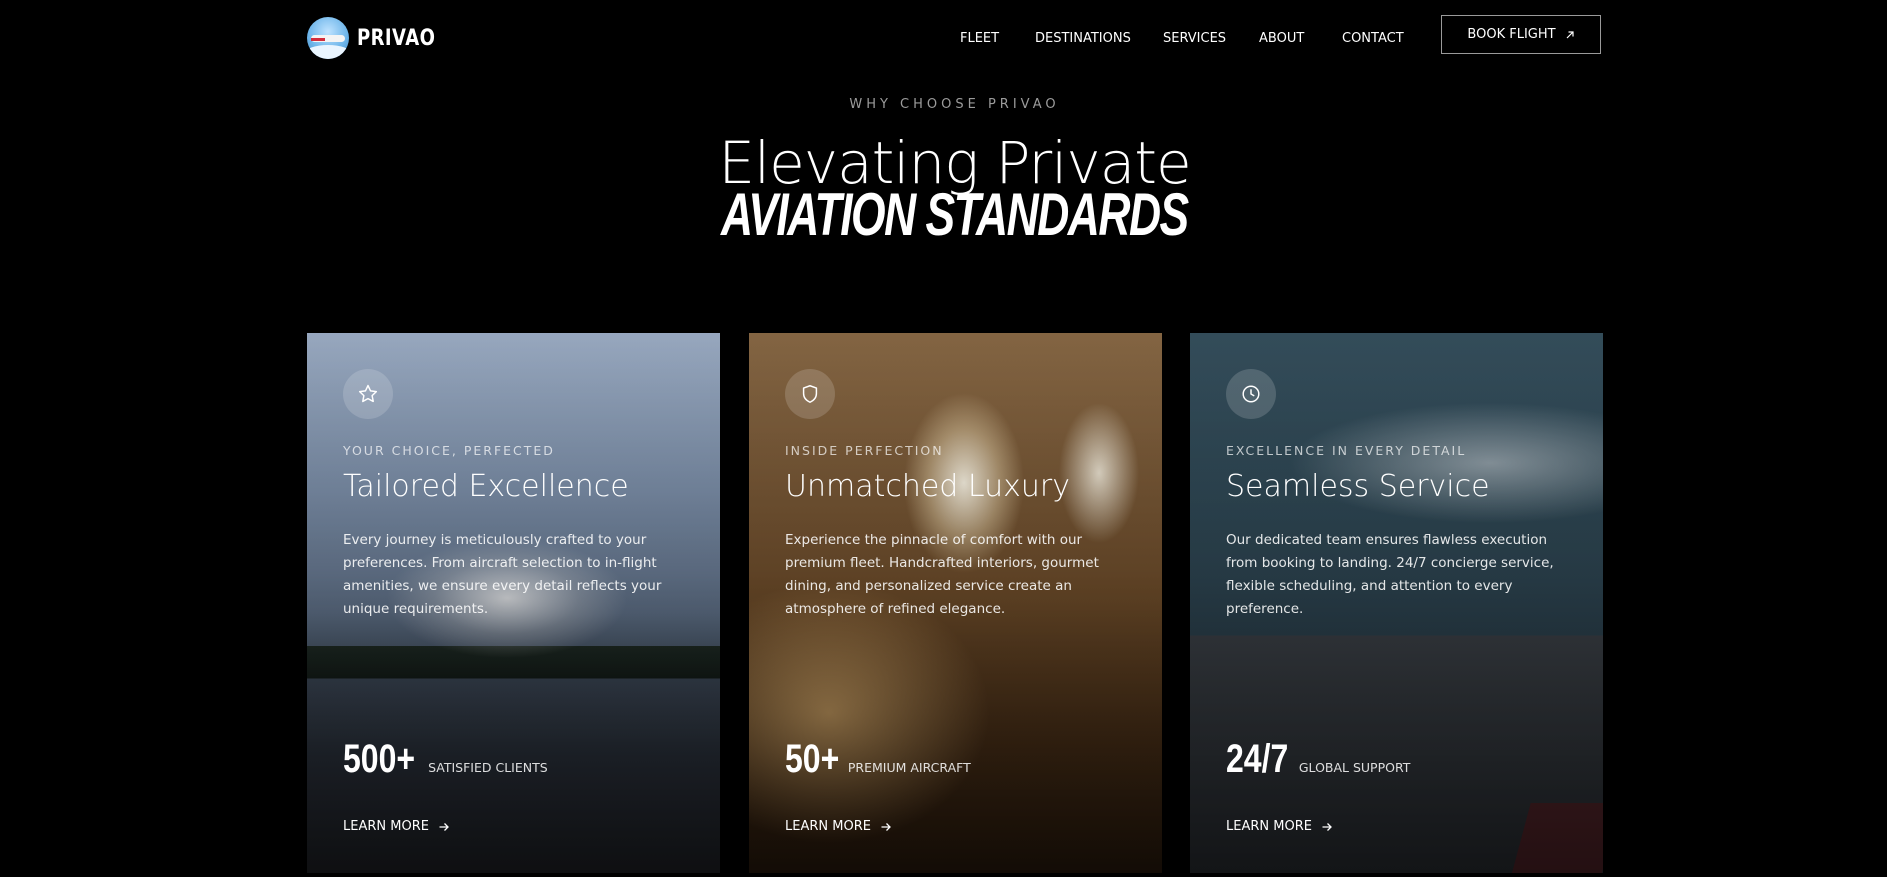  What do you see at coordinates (1346, 450) in the screenshot?
I see `card-kicker: EXCELLENCE IN EVERY DETAIL` at bounding box center [1346, 450].